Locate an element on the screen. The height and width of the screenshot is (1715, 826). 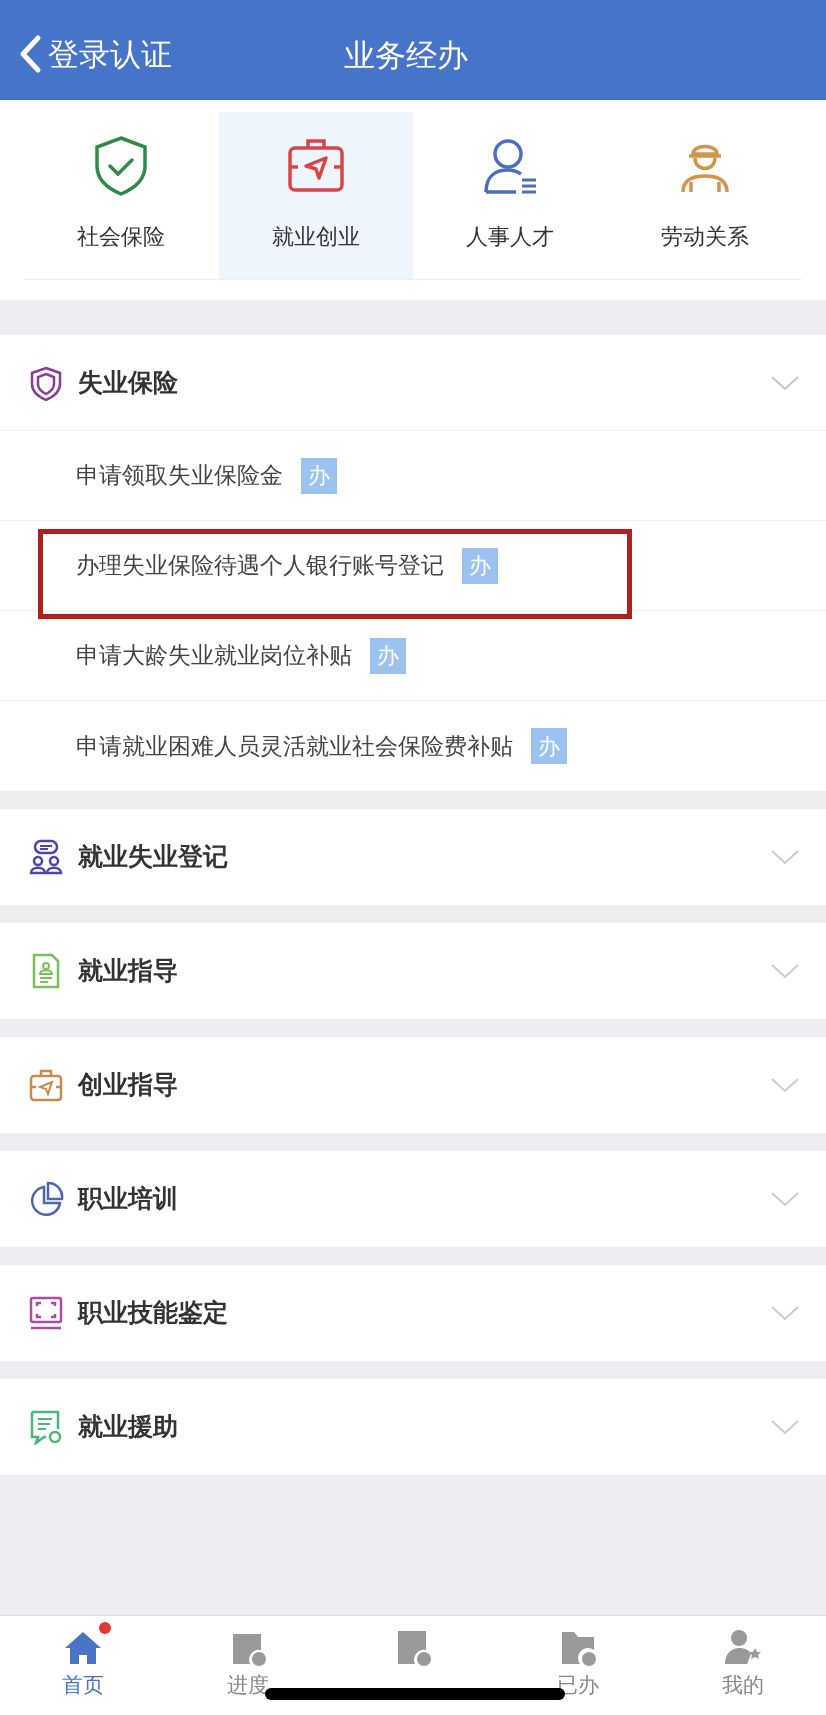
section-header: 职业技能鉴定 is located at coordinates (413, 1313).